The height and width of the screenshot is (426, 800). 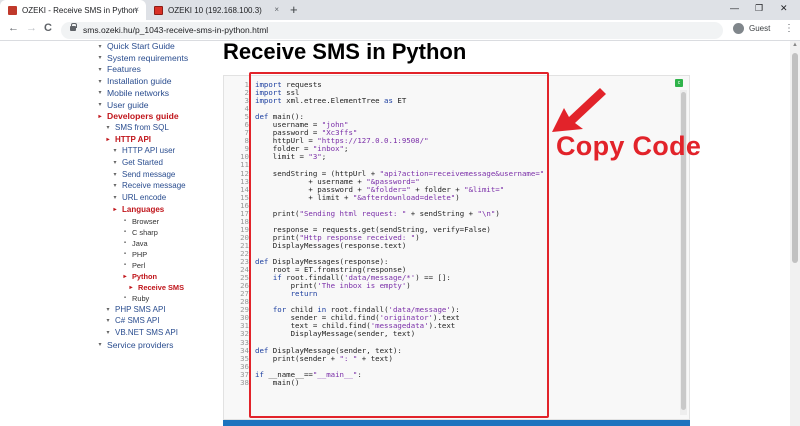 I want to click on sidebar-item: ▾ Get Started, so click(x=137, y=162).